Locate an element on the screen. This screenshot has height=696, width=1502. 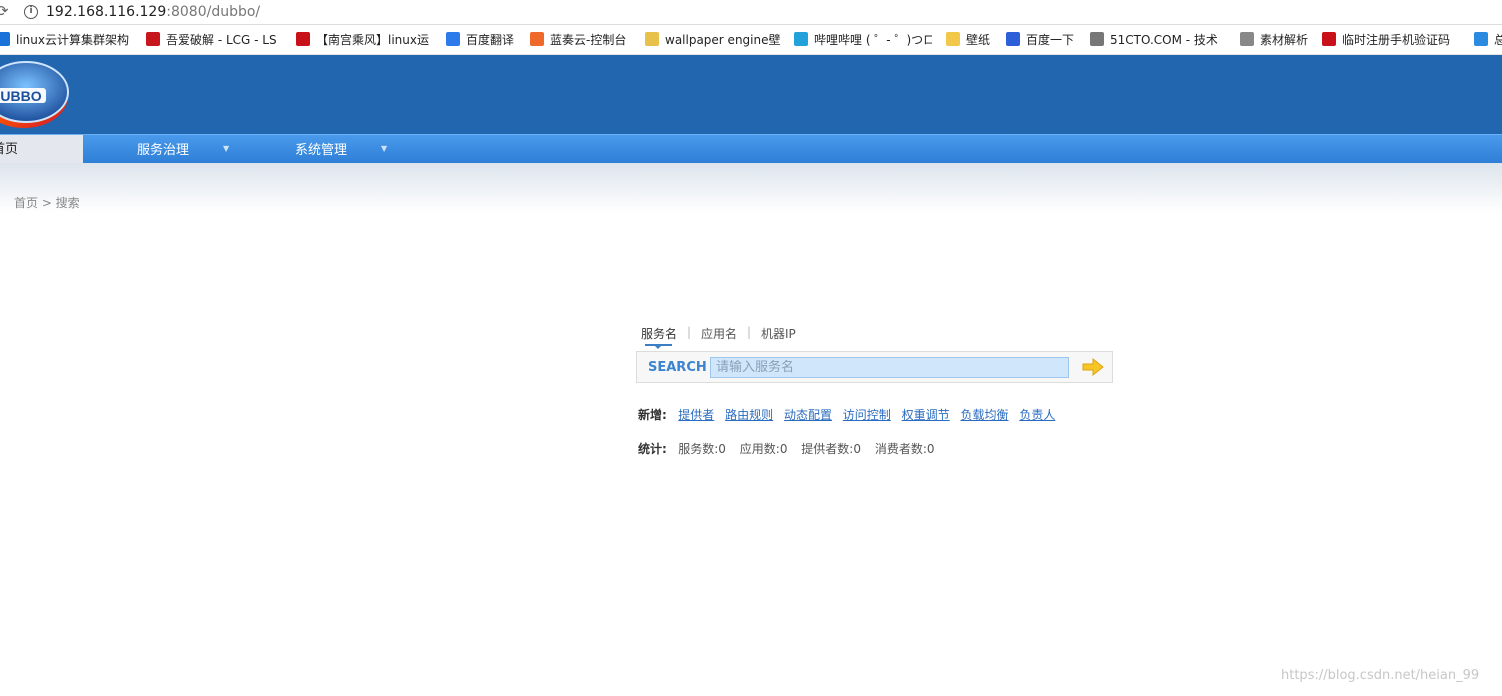
page-icon is located at coordinates (1247, 39).